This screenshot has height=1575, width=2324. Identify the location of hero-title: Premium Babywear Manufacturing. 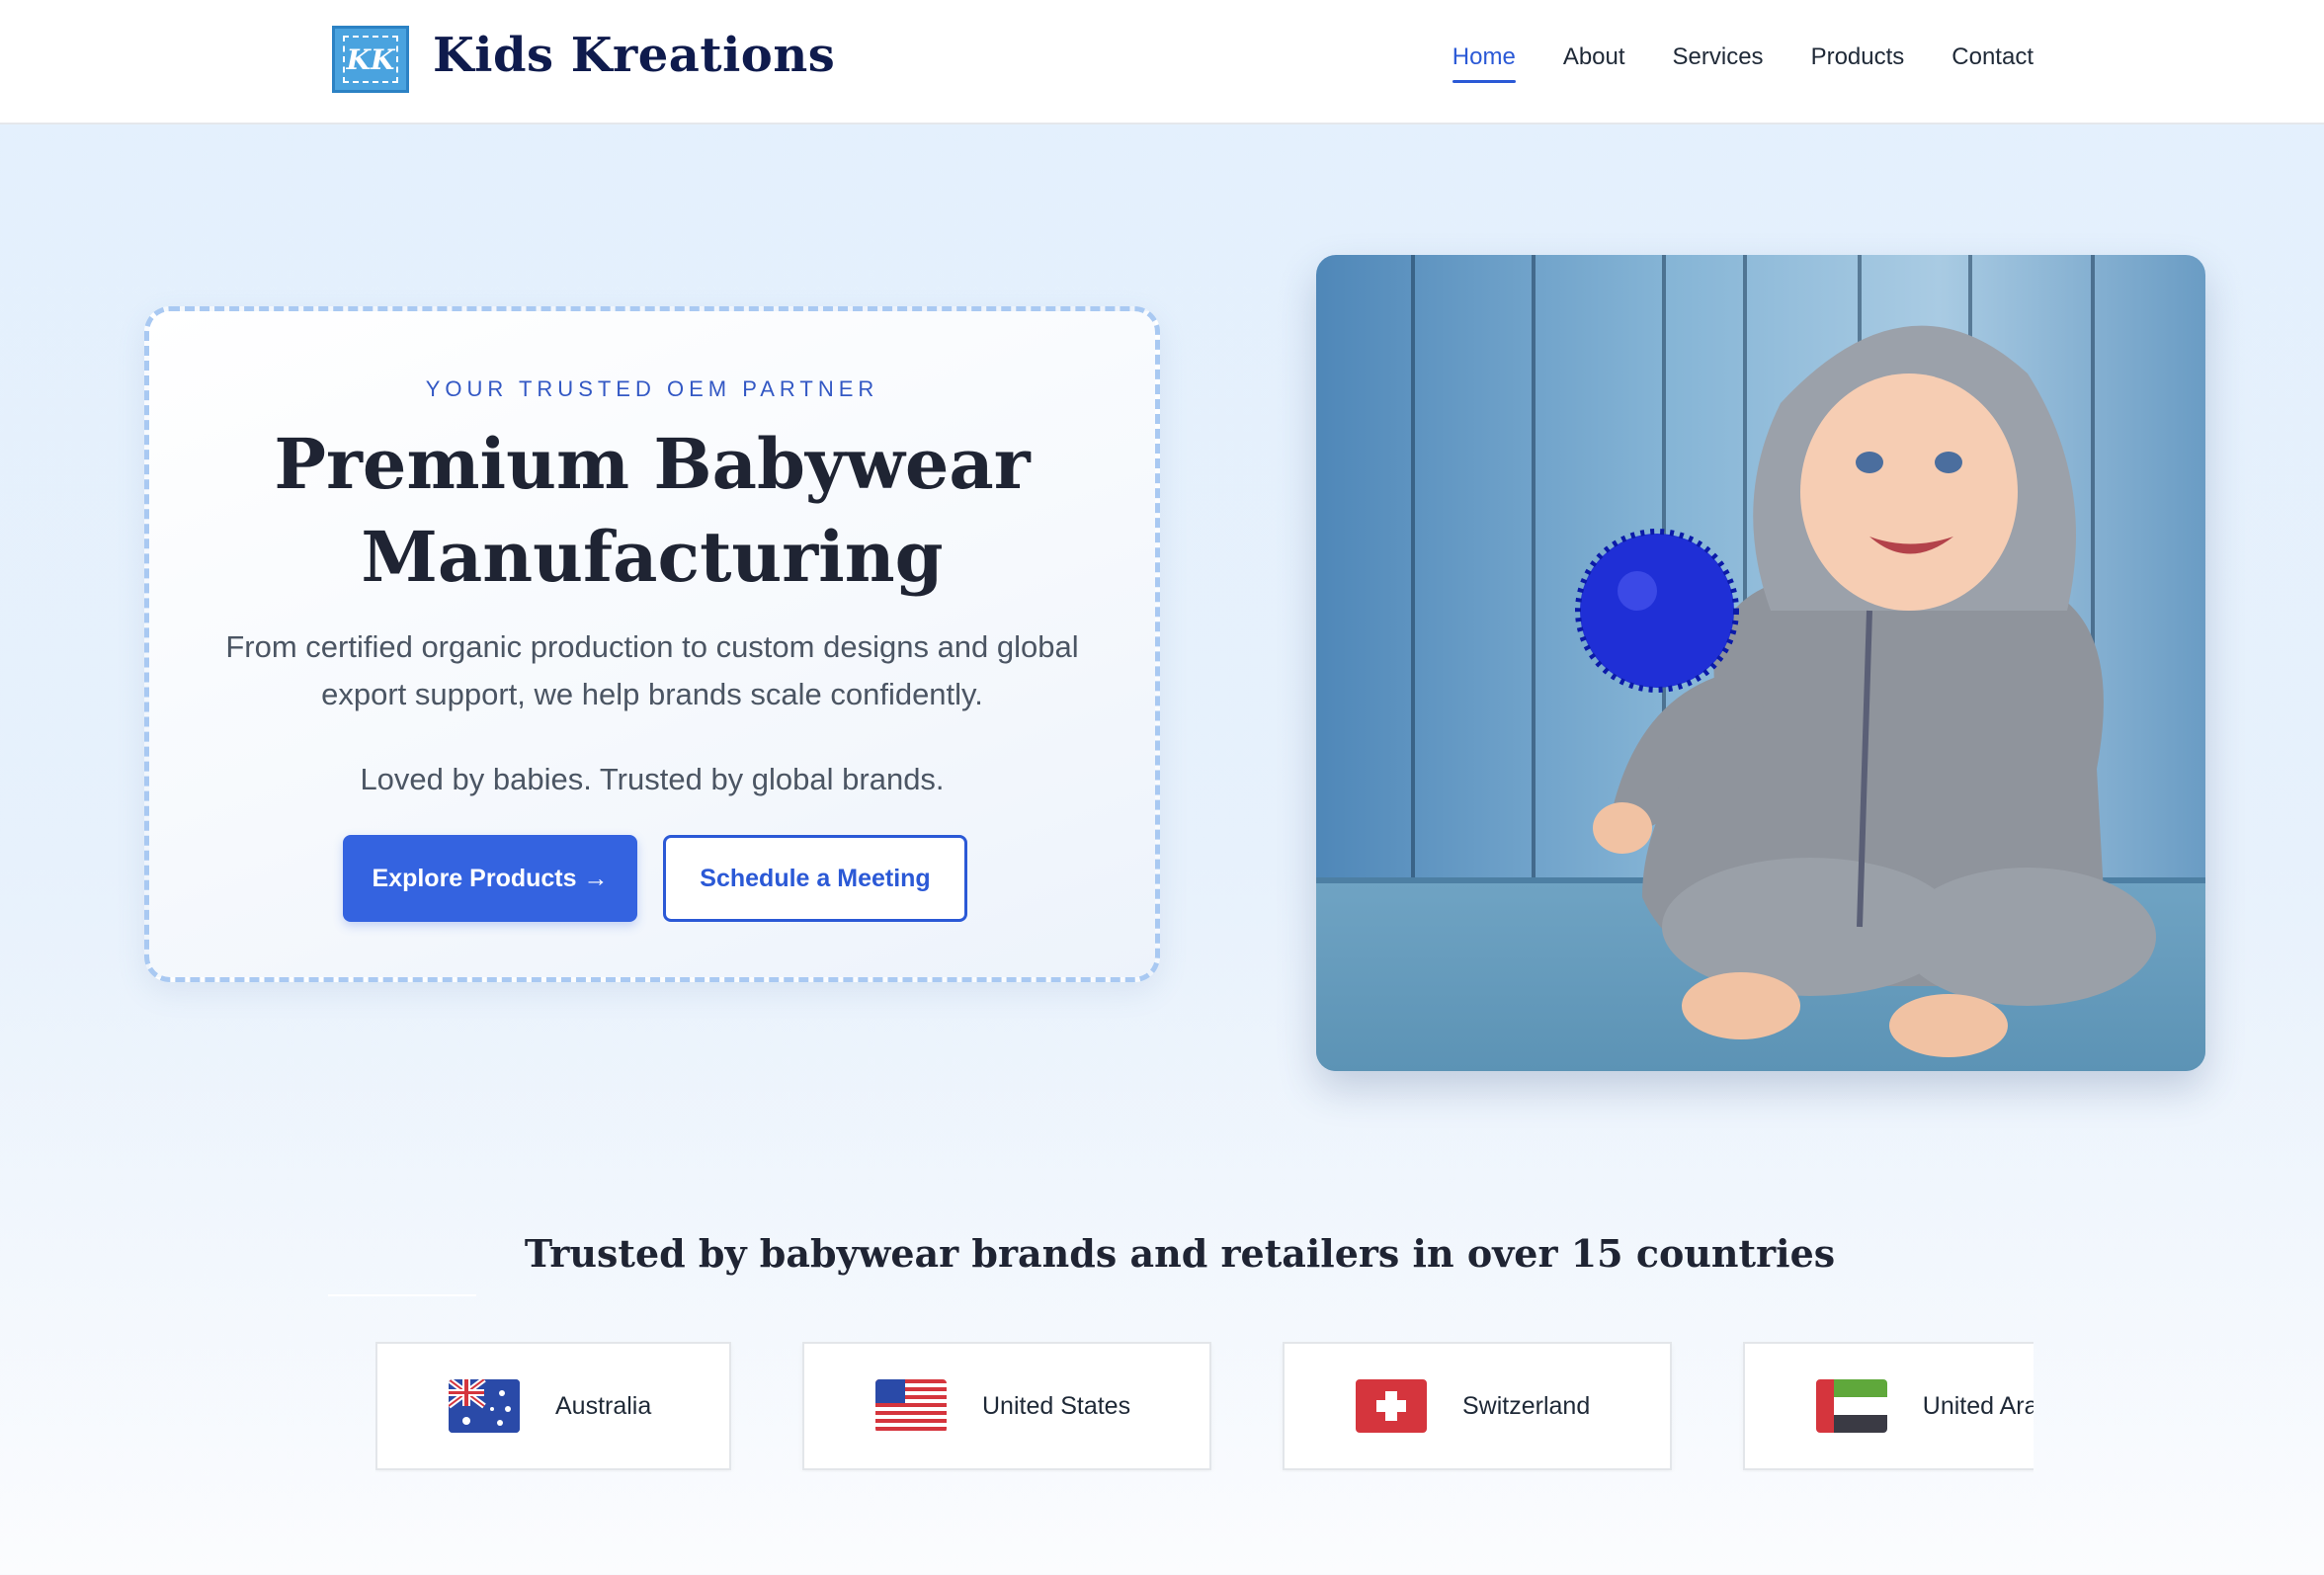
(652, 510).